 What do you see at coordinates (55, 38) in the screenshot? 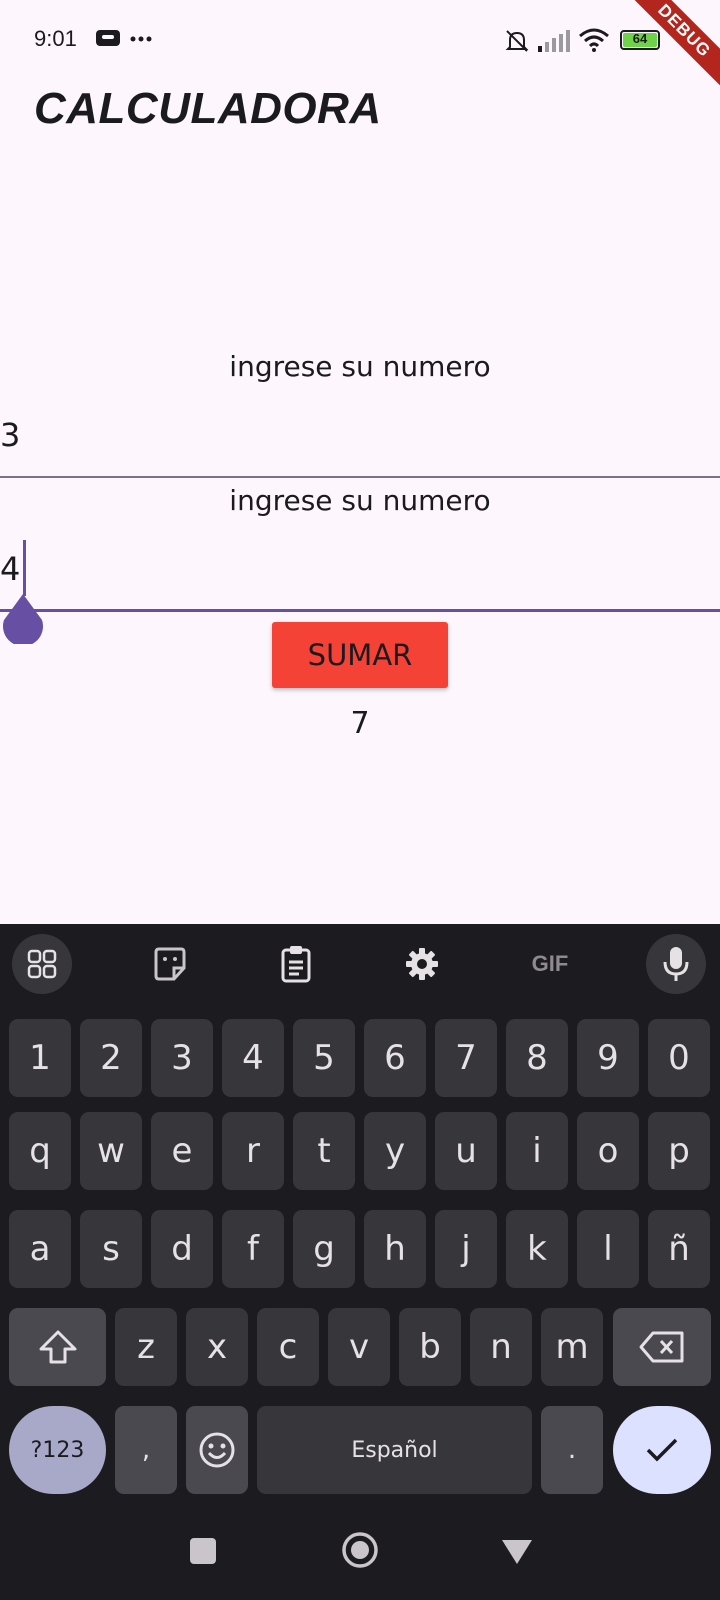
I see `status-time: 9:01` at bounding box center [55, 38].